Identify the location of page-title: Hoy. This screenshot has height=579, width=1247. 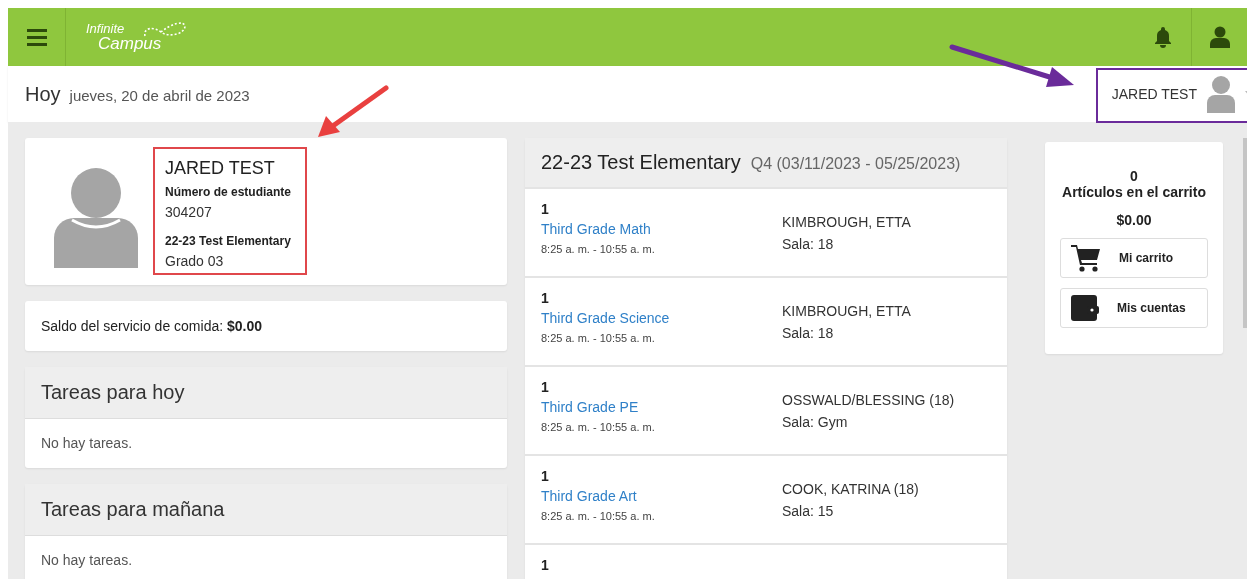
(43, 94).